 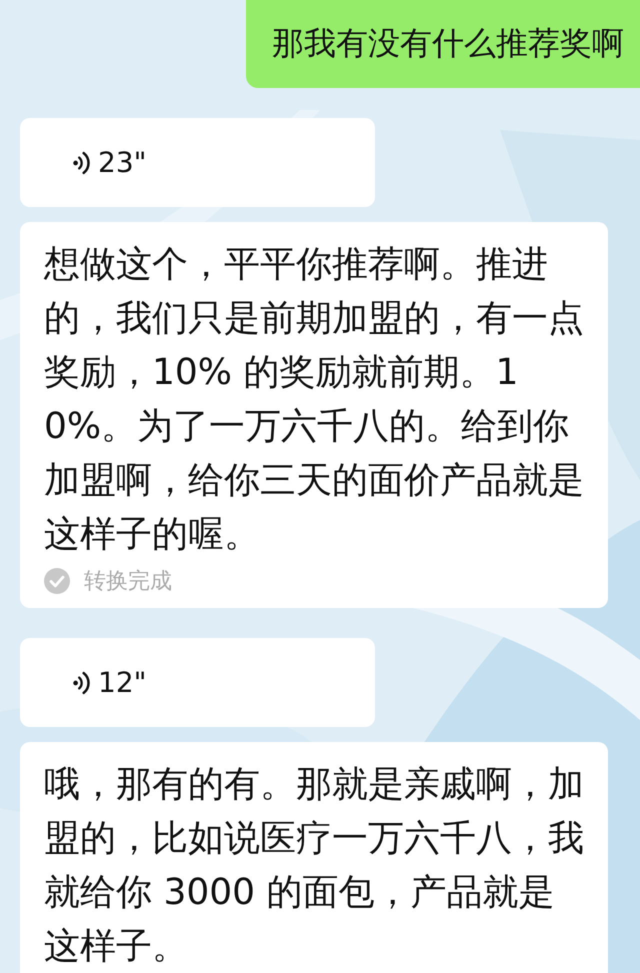 What do you see at coordinates (122, 682) in the screenshot?
I see `voice-duration: 12"` at bounding box center [122, 682].